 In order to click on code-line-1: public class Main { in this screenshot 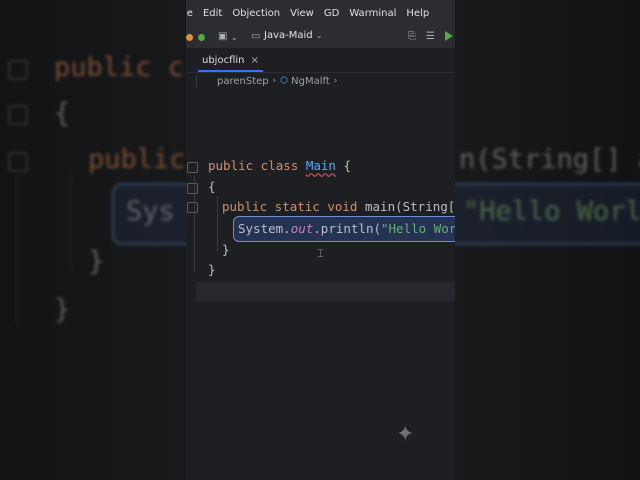, I will do `click(280, 165)`.